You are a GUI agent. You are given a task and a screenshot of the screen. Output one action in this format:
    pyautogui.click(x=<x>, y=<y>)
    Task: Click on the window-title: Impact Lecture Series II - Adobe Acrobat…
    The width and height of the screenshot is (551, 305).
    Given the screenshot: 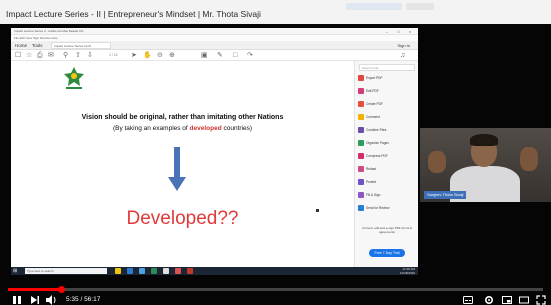 What is the action you would take?
    pyautogui.click(x=49, y=31)
    